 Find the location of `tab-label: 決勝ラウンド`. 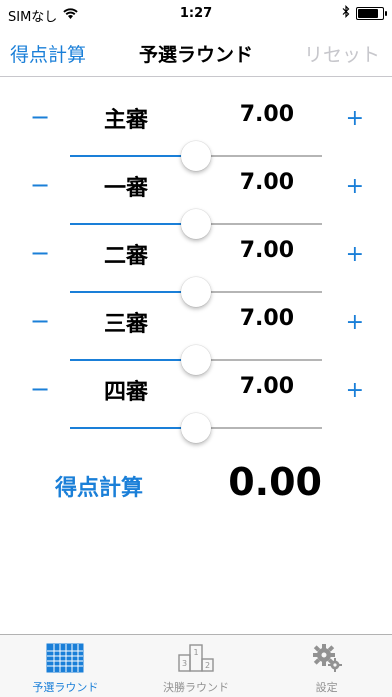

tab-label: 決勝ラウンド is located at coordinates (196, 687).